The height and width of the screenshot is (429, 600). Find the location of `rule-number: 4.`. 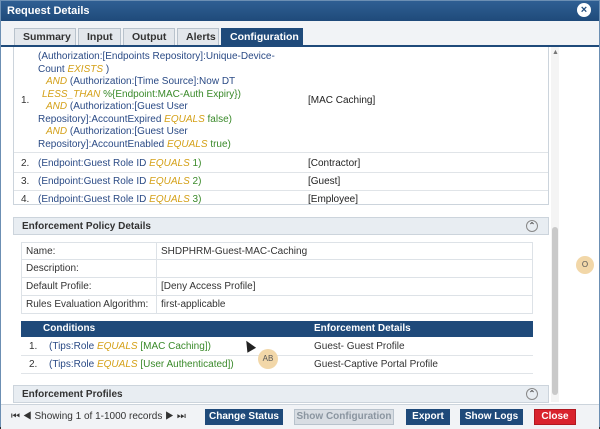

rule-number: 4. is located at coordinates (25, 199).